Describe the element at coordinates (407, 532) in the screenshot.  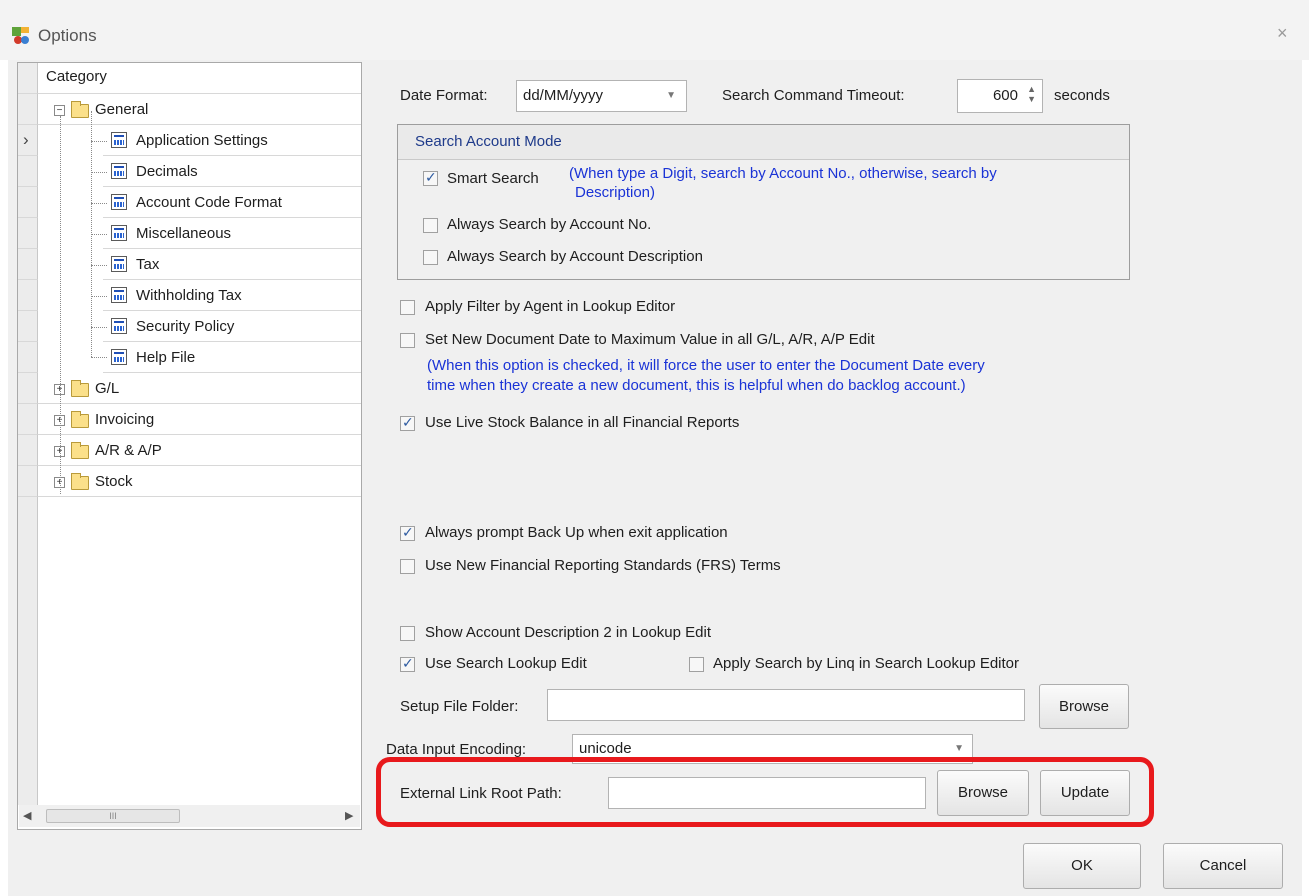
I see `prompt-backup-checkbox` at that location.